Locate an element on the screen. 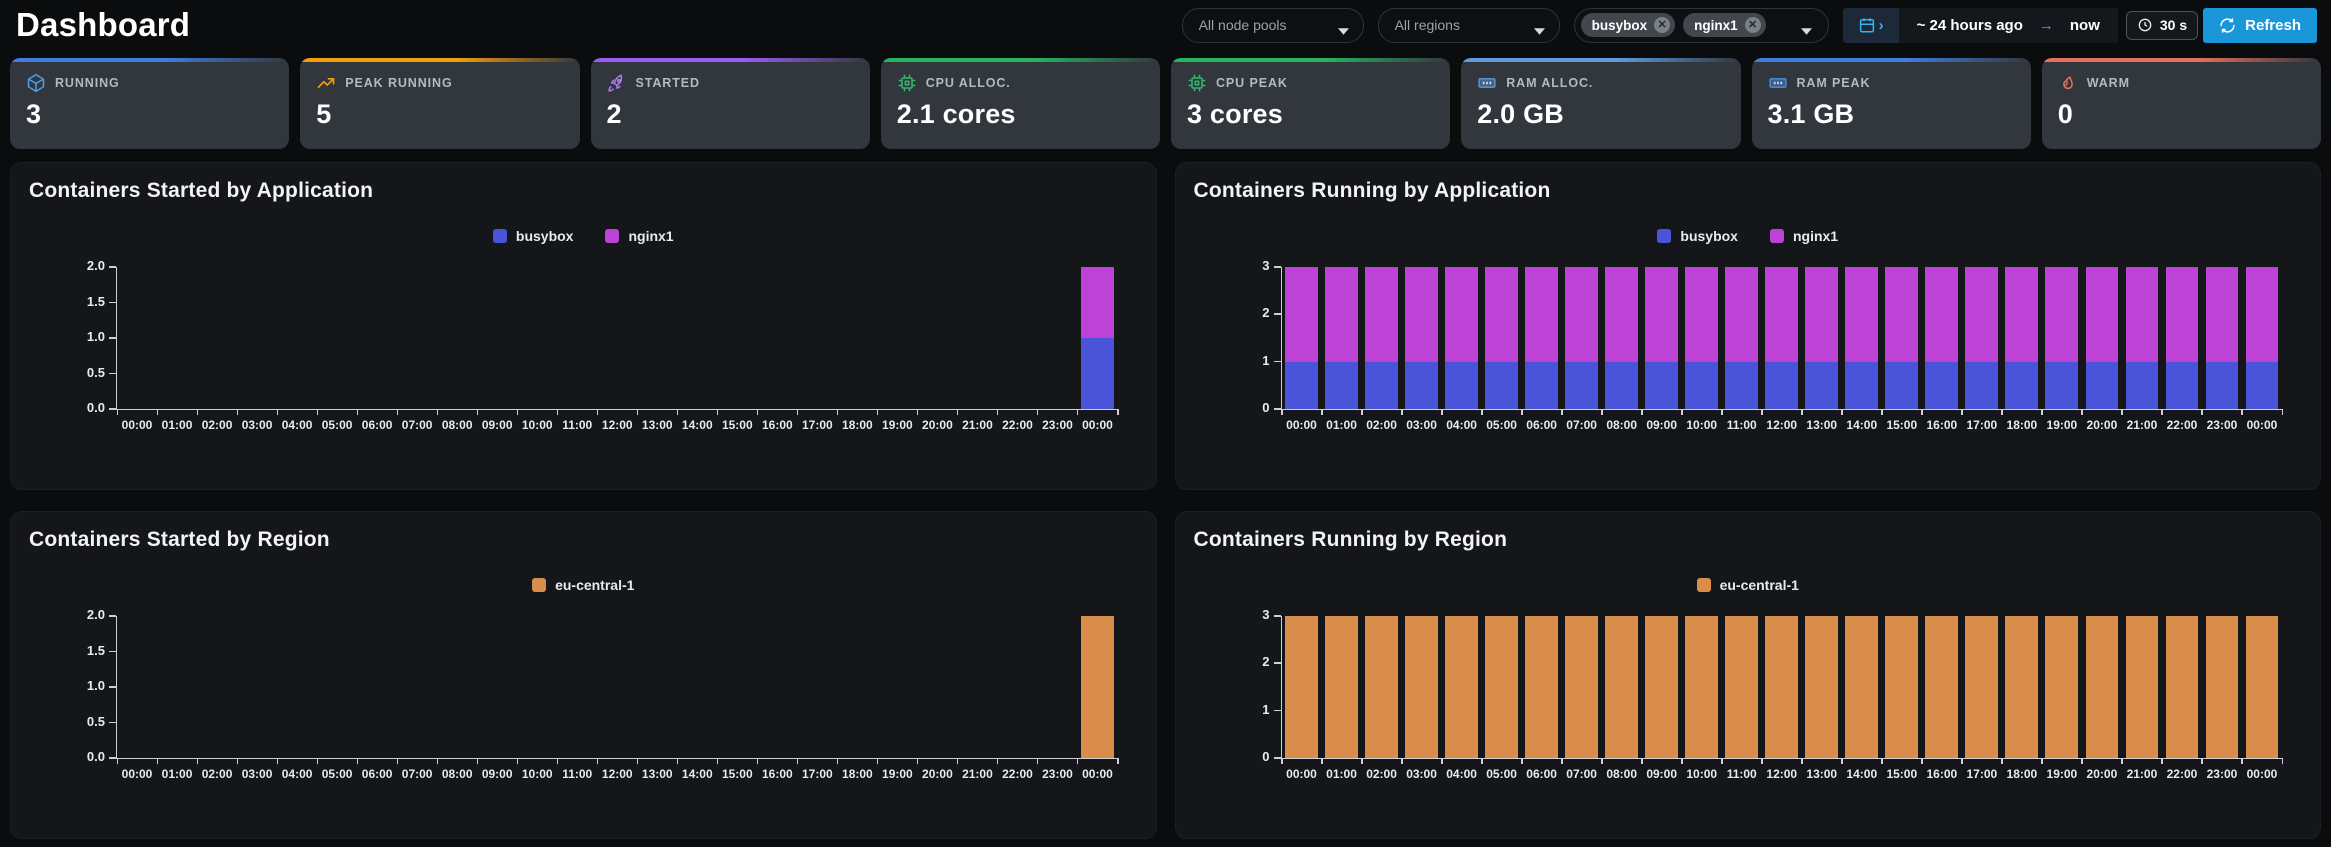 Image resolution: width=2331 pixels, height=847 pixels. x-axis-tick is located at coordinates (797, 412).